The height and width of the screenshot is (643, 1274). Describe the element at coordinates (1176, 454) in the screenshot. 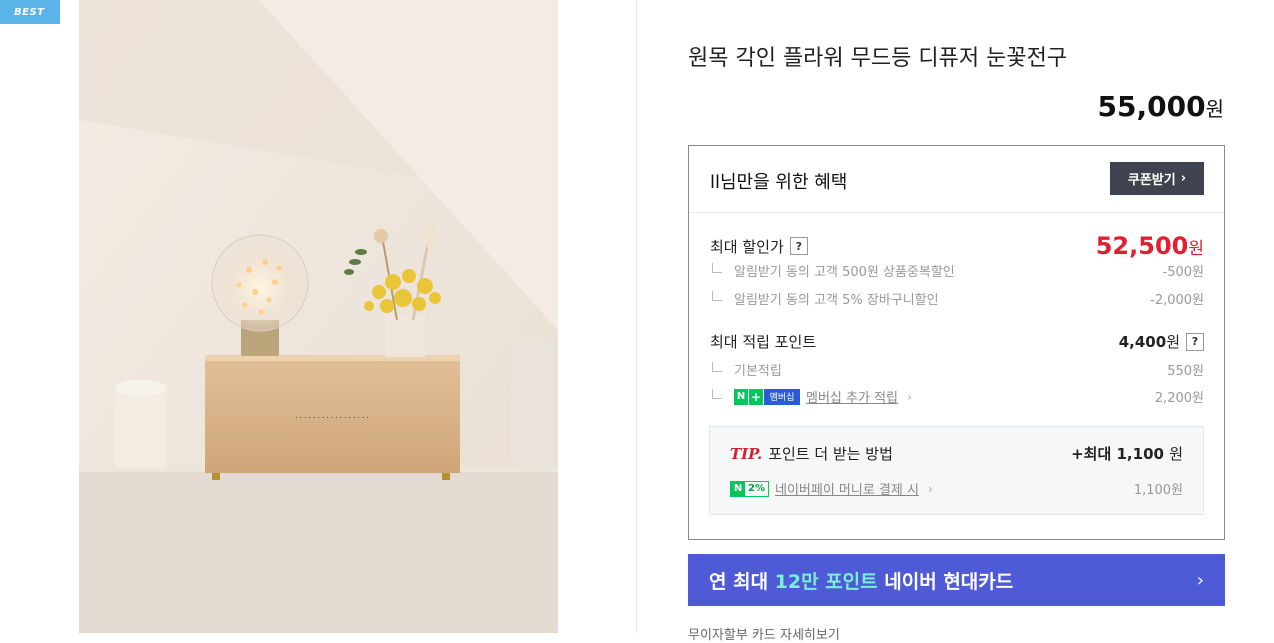

I see `tip-value-unit: 원` at that location.